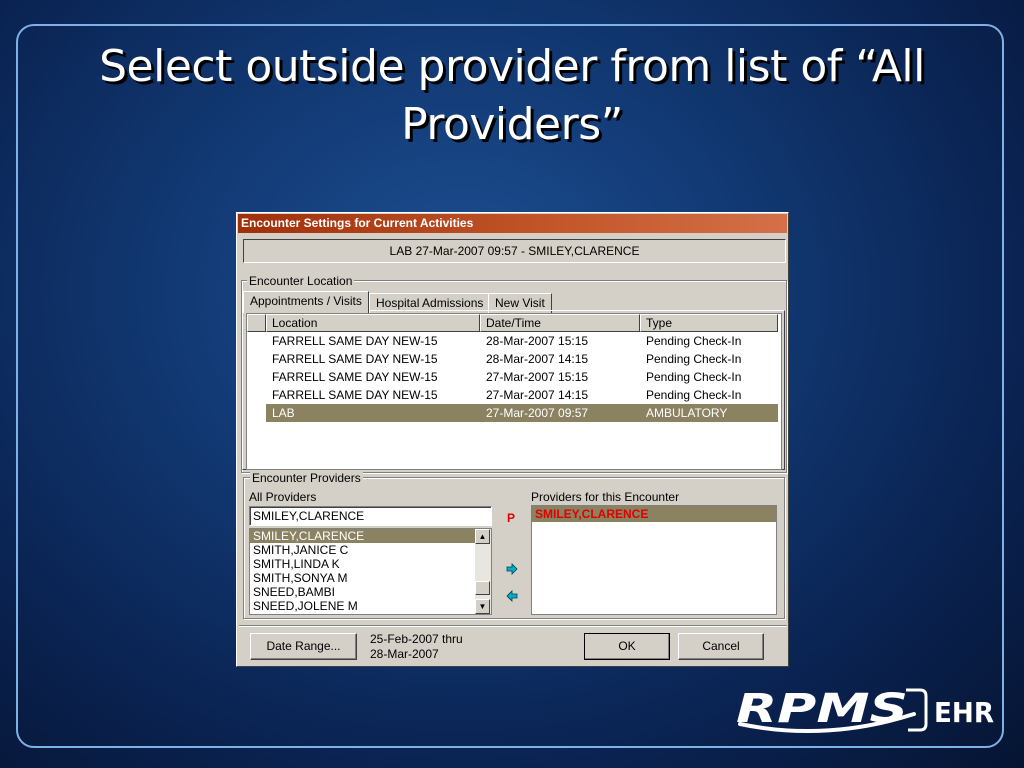 Image resolution: width=1024 pixels, height=768 pixels. I want to click on add-provider-arrow-icon, so click(512, 569).